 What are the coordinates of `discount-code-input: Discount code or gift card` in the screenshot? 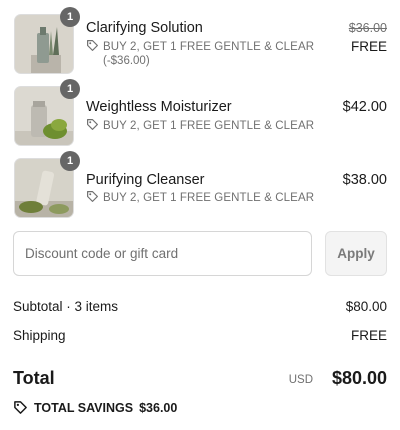 It's located at (162, 253).